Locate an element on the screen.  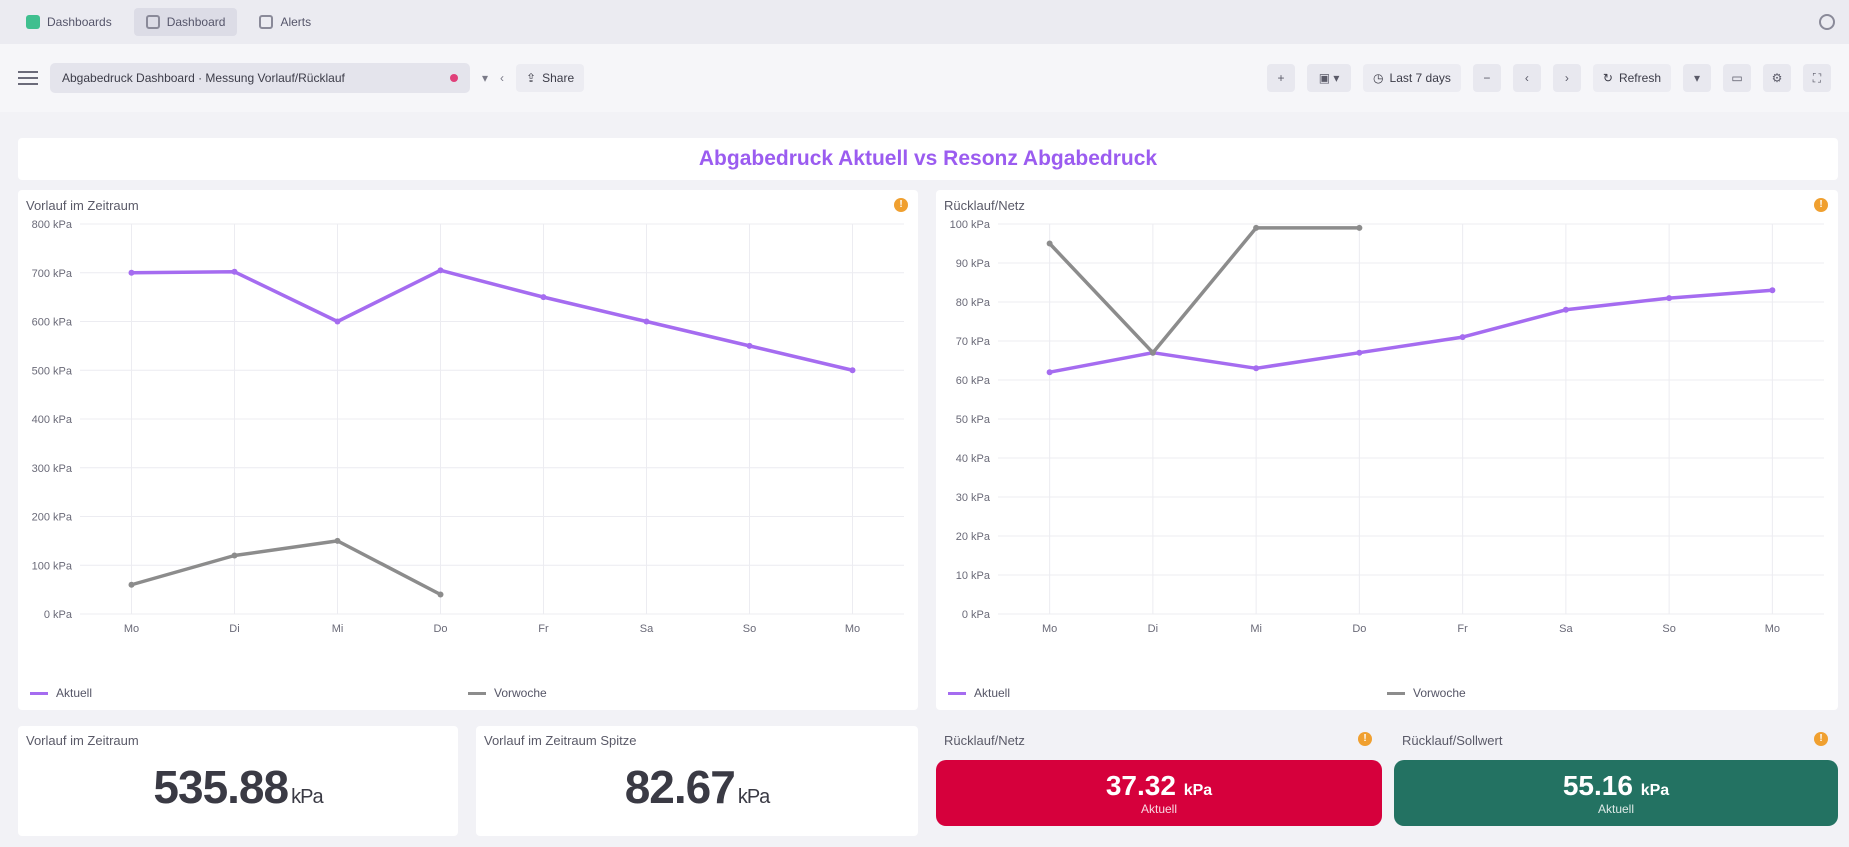
y-tick-label: 300 kPa is located at coordinates (52, 469).